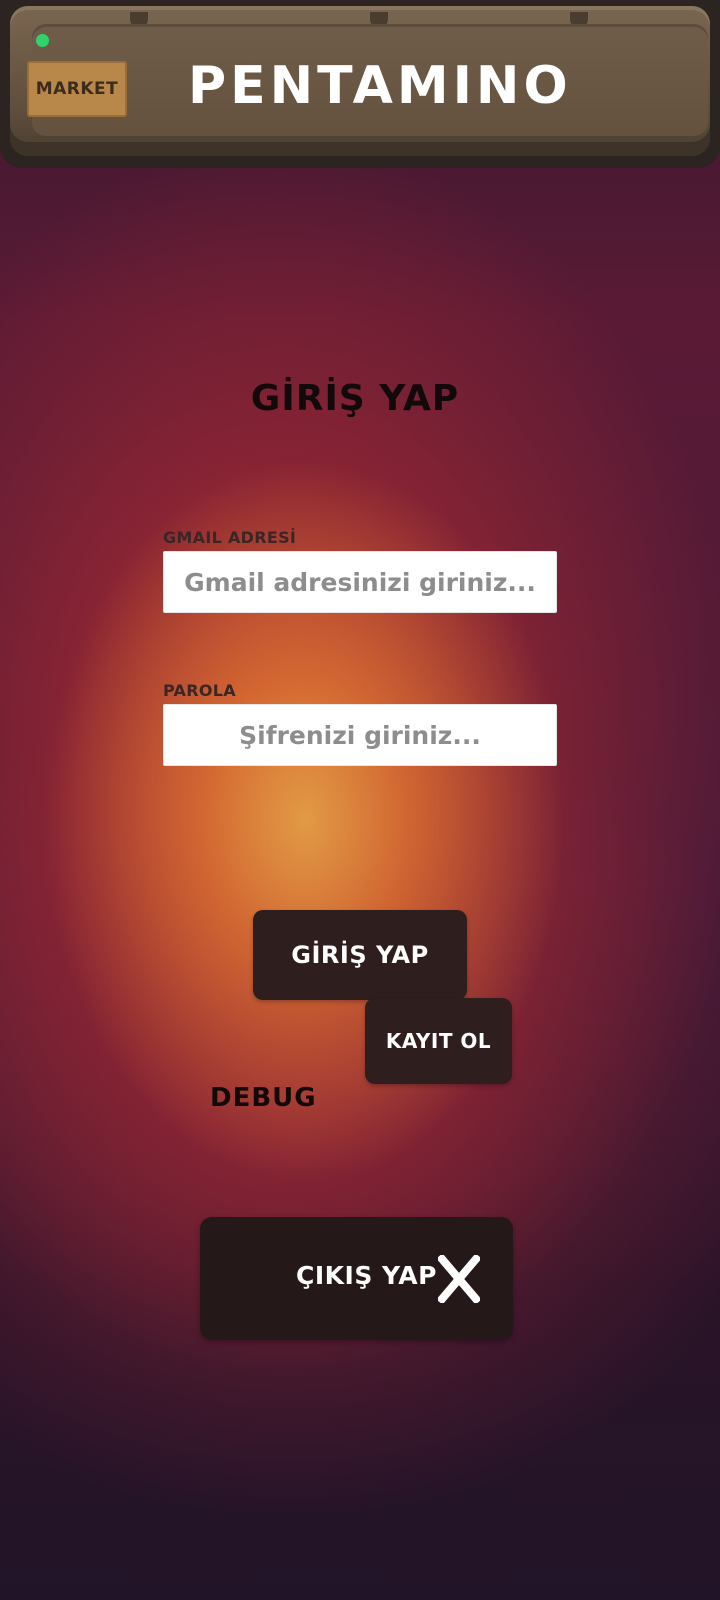 This screenshot has height=1600, width=720. Describe the element at coordinates (77, 89) in the screenshot. I see `market-button: MARKET` at that location.